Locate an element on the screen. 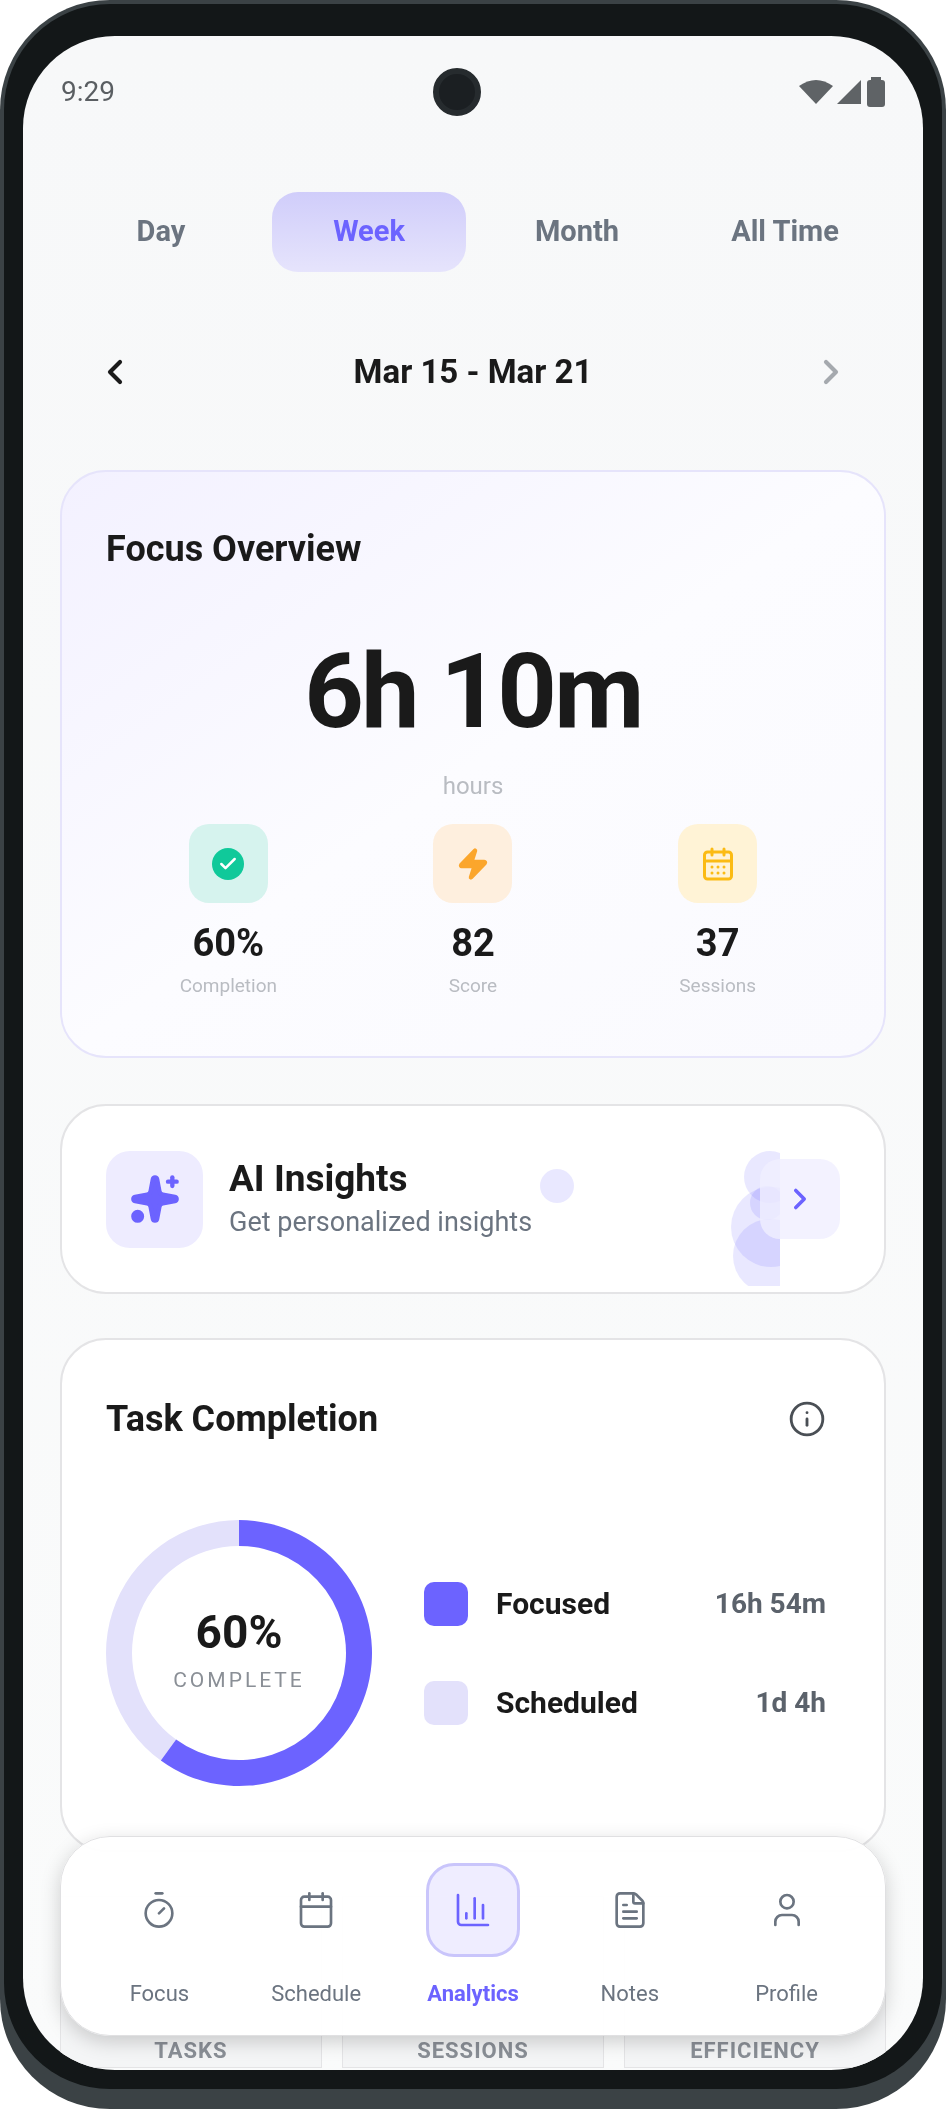  stat-label: Completion is located at coordinates (228, 986).